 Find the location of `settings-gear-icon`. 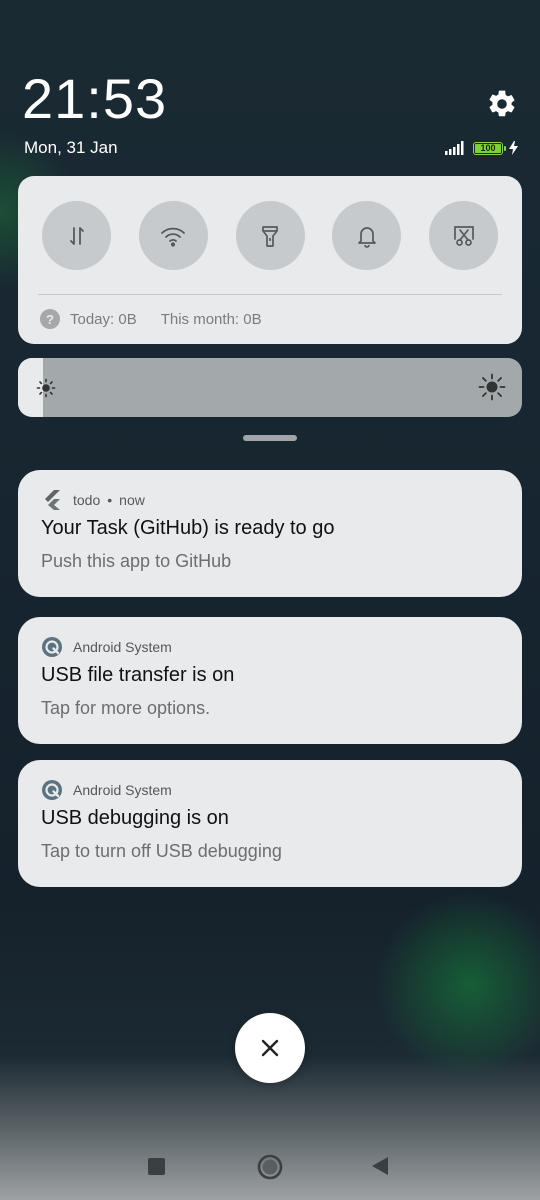

settings-gear-icon is located at coordinates (502, 104).